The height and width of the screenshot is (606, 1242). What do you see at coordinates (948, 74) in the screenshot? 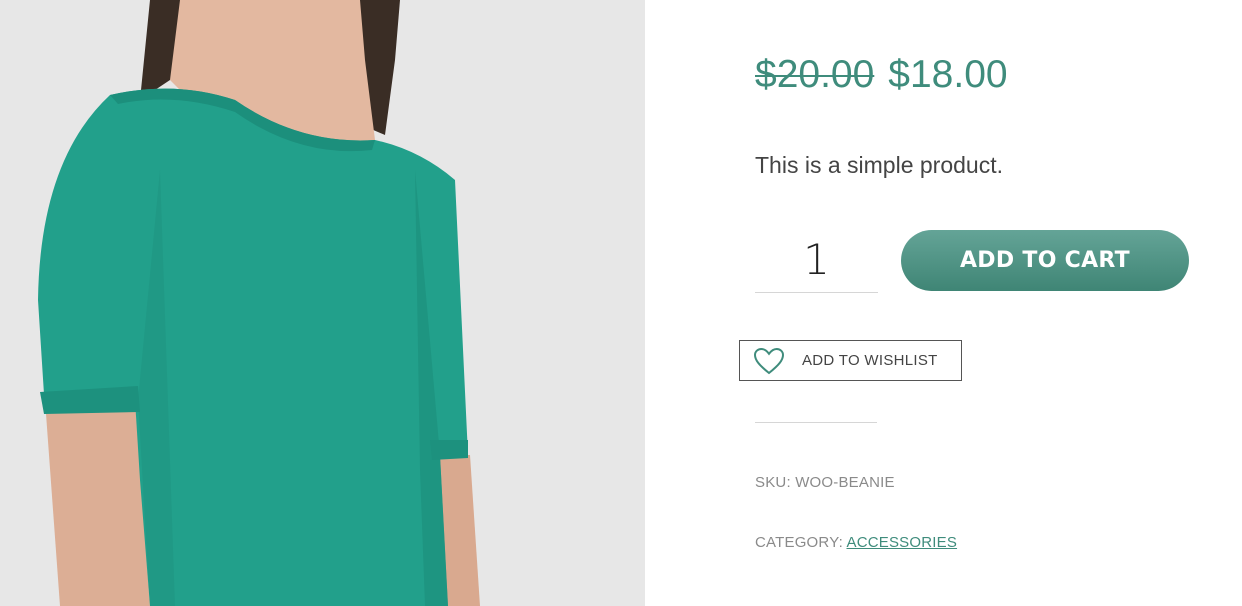
I see `sale-price: $18.00` at bounding box center [948, 74].